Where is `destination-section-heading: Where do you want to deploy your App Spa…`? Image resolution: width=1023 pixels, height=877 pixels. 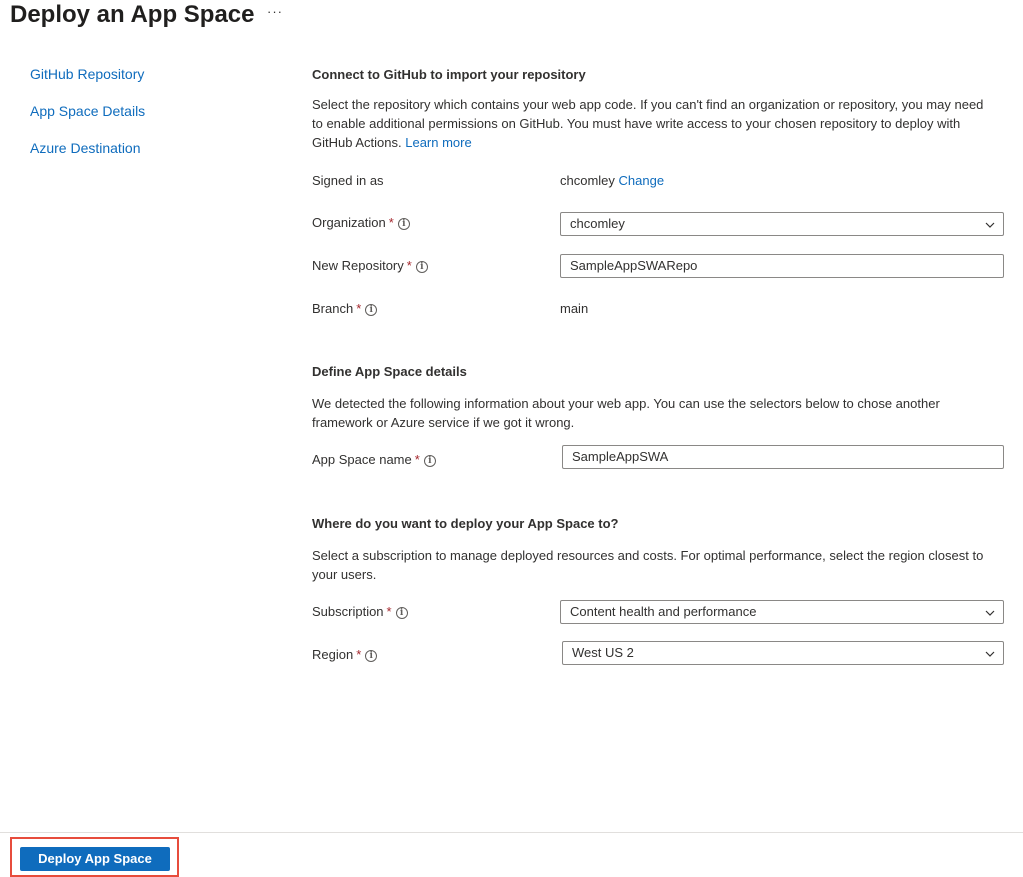 destination-section-heading: Where do you want to deploy your App Spa… is located at coordinates (465, 523).